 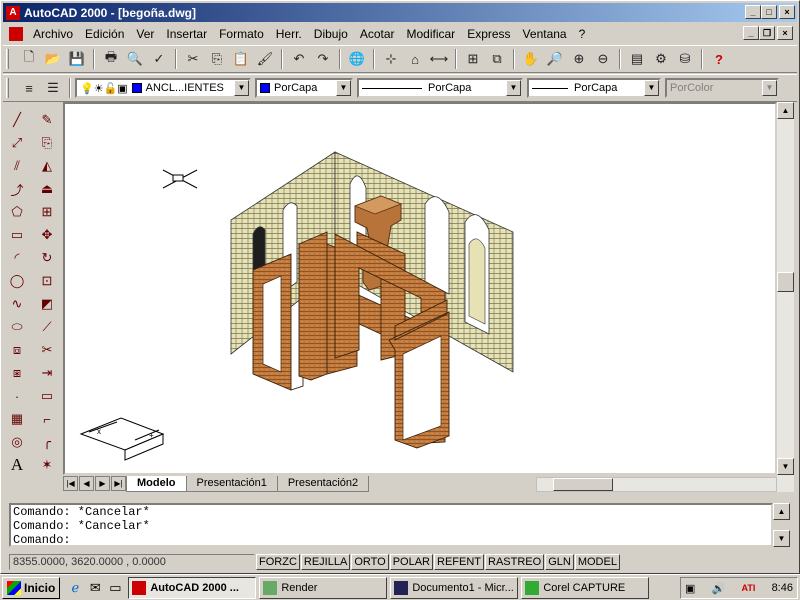 I want to click on volume-icon: 🔊, so click(x=719, y=588).